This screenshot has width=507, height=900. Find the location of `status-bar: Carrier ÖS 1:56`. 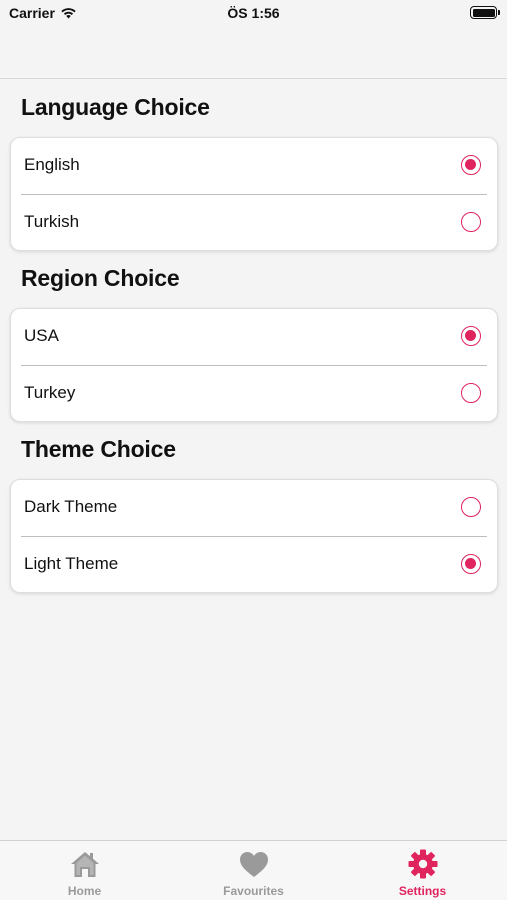

status-bar: Carrier ÖS 1:56 is located at coordinates (253, 14).